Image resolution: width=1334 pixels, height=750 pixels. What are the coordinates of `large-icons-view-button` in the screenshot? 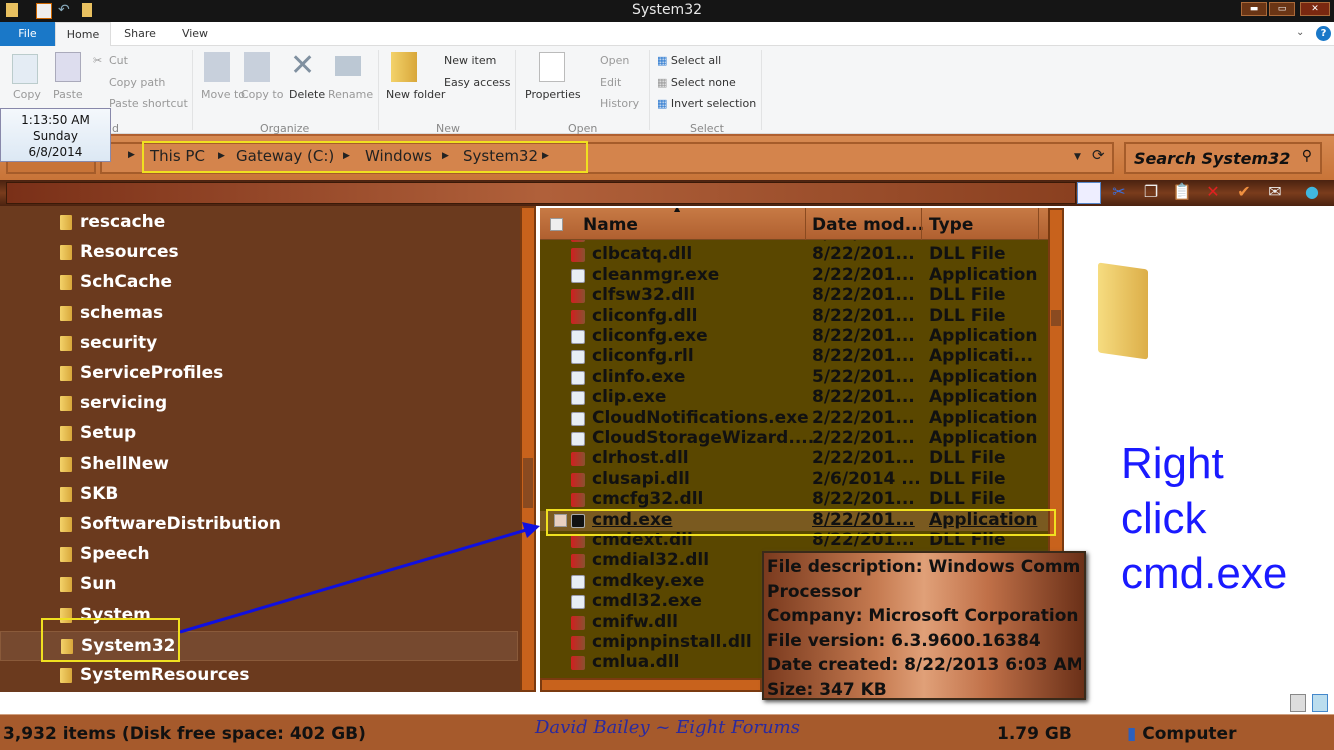 It's located at (1320, 703).